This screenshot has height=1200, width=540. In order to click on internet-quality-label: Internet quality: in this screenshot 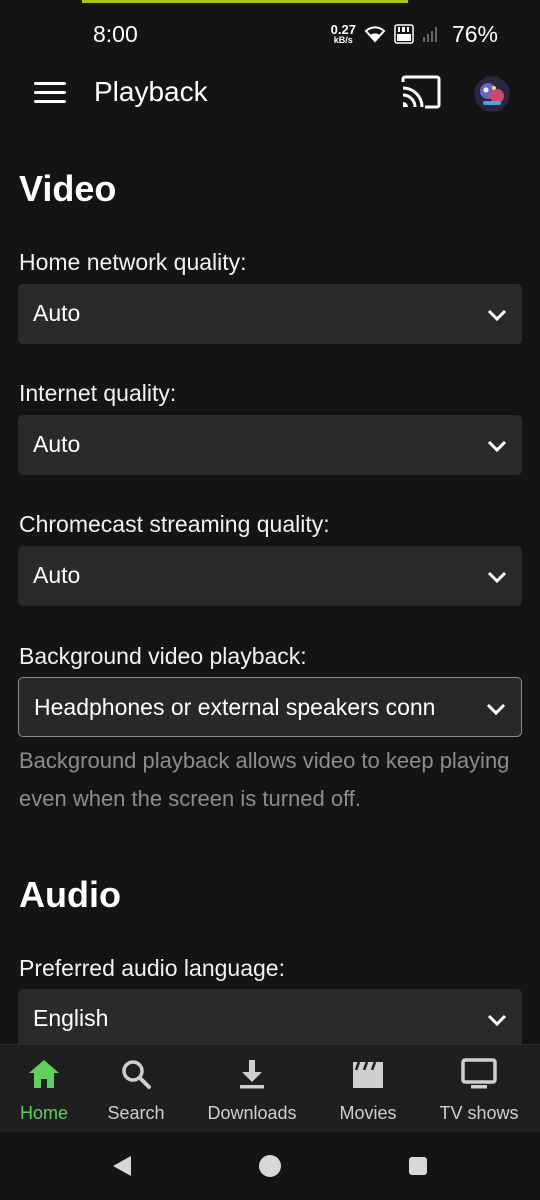, I will do `click(98, 393)`.